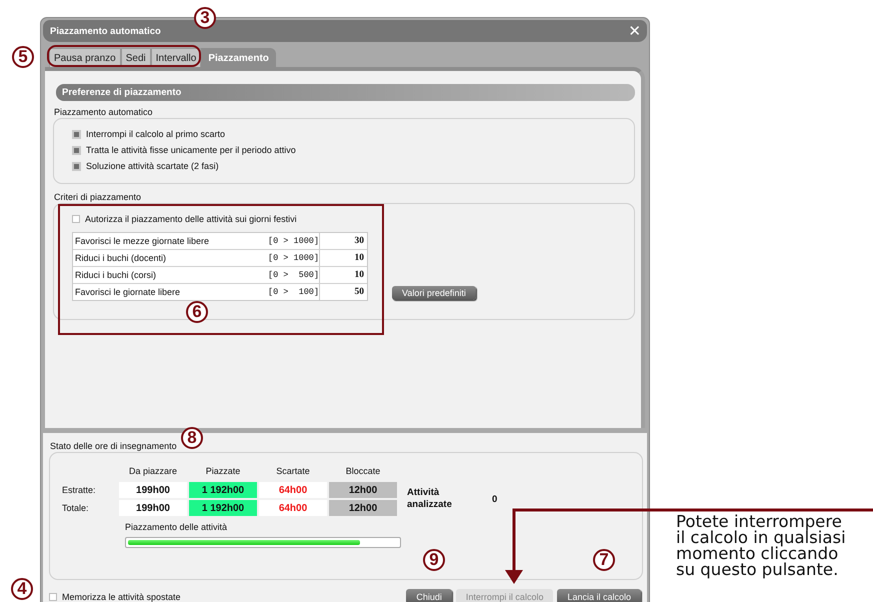 The image size is (873, 602). What do you see at coordinates (634, 31) in the screenshot?
I see `close-button: ✕` at bounding box center [634, 31].